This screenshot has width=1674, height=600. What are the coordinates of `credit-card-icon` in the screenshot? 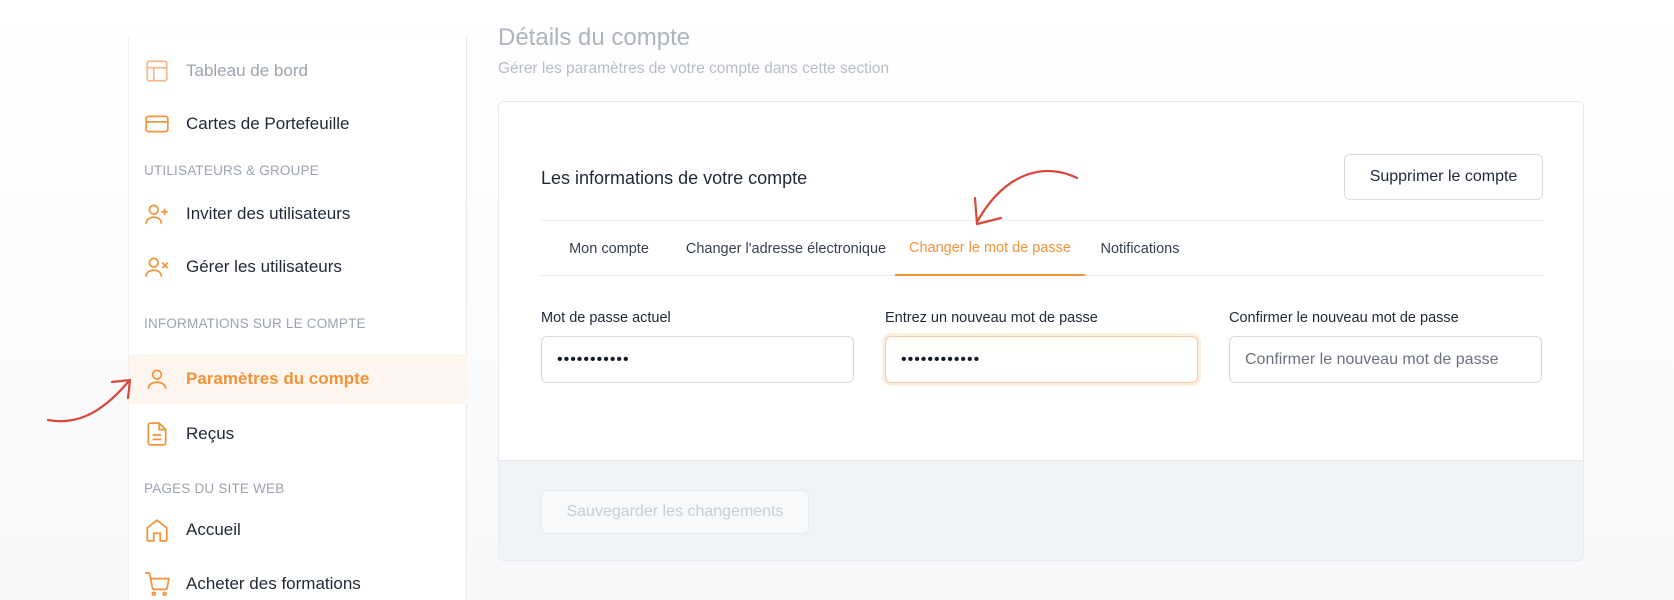 It's located at (157, 124).